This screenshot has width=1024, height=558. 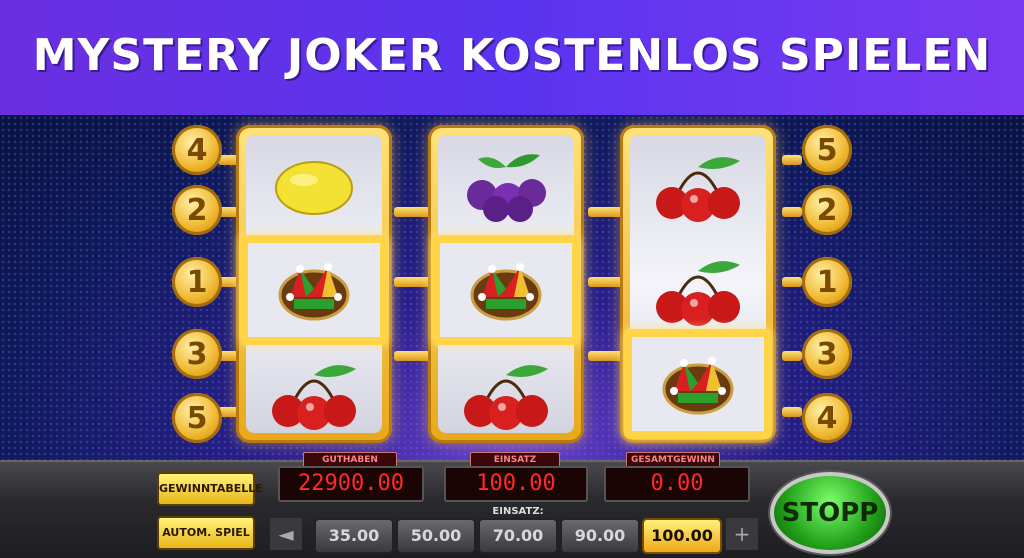 What do you see at coordinates (286, 534) in the screenshot?
I see `bet-decrease-button: ◄` at bounding box center [286, 534].